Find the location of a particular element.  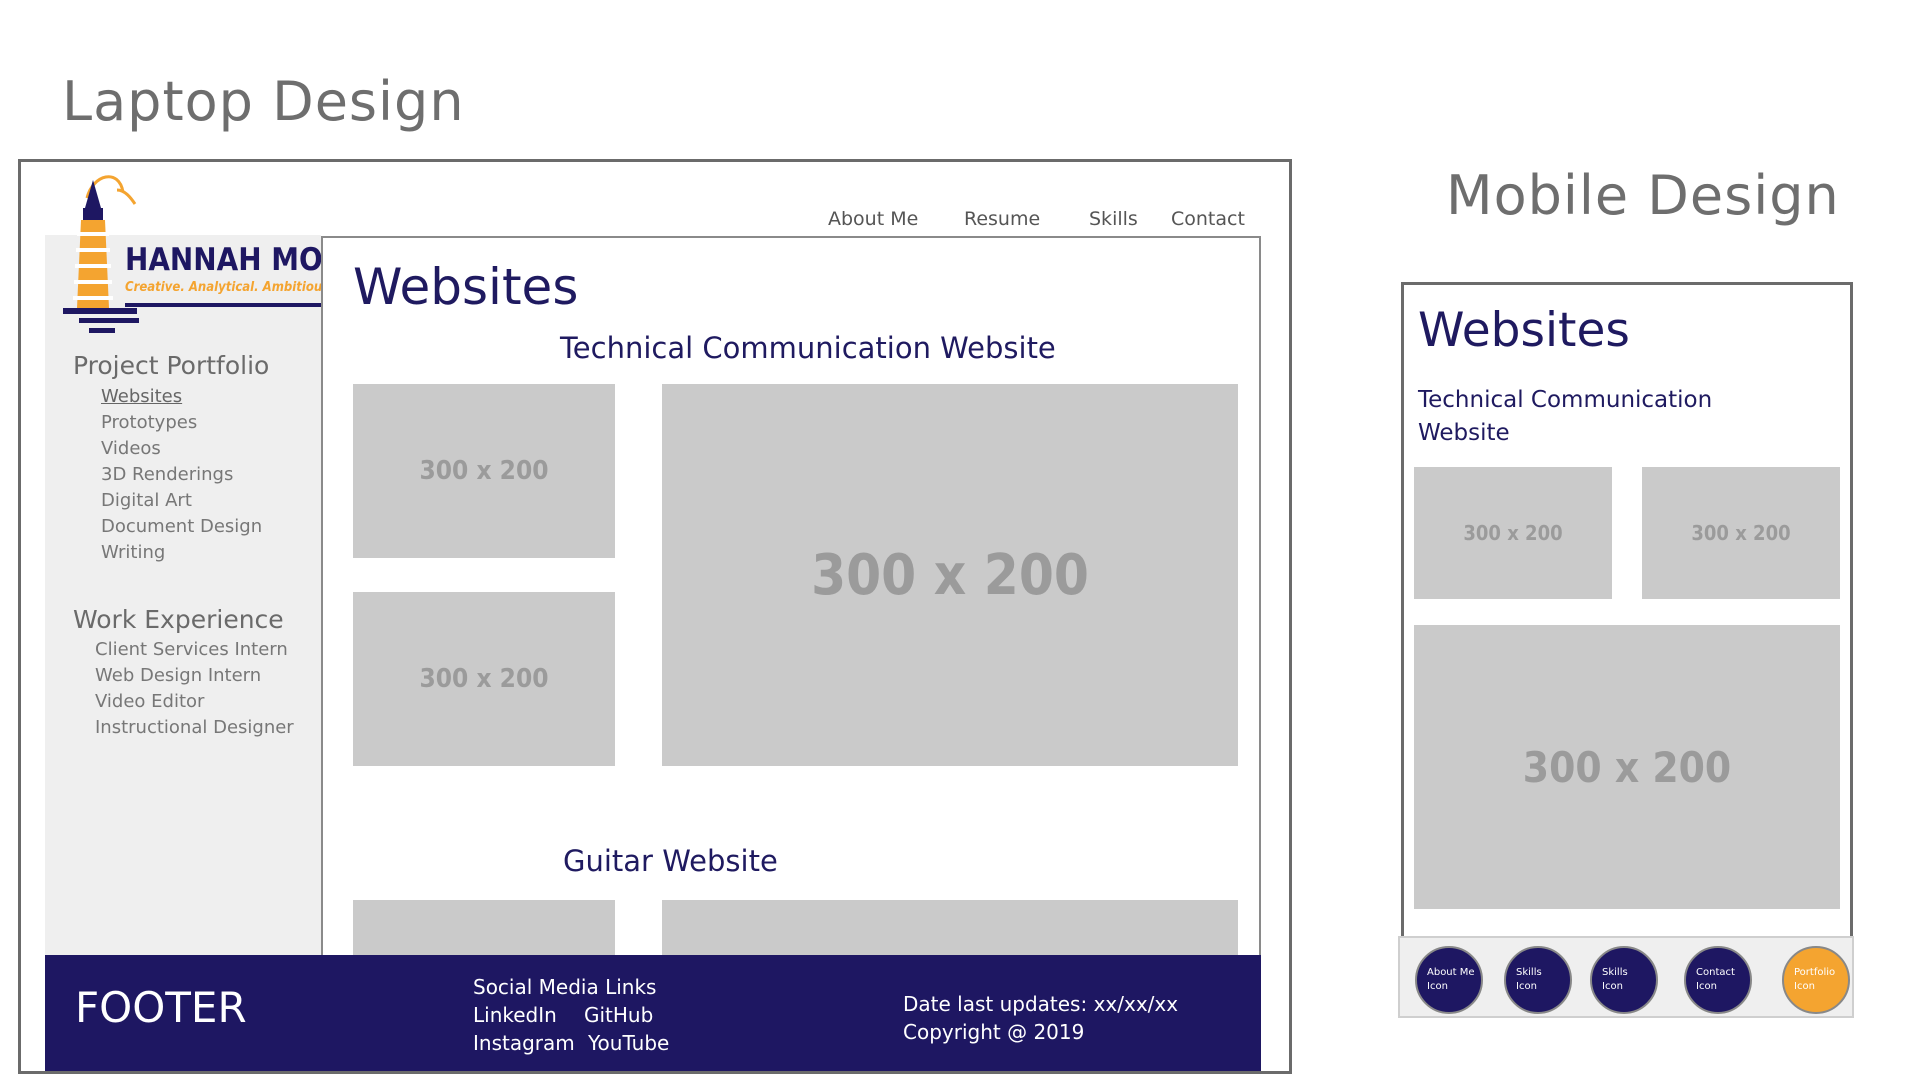

sidebar-item-digital-art: Digital Art is located at coordinates (146, 500).